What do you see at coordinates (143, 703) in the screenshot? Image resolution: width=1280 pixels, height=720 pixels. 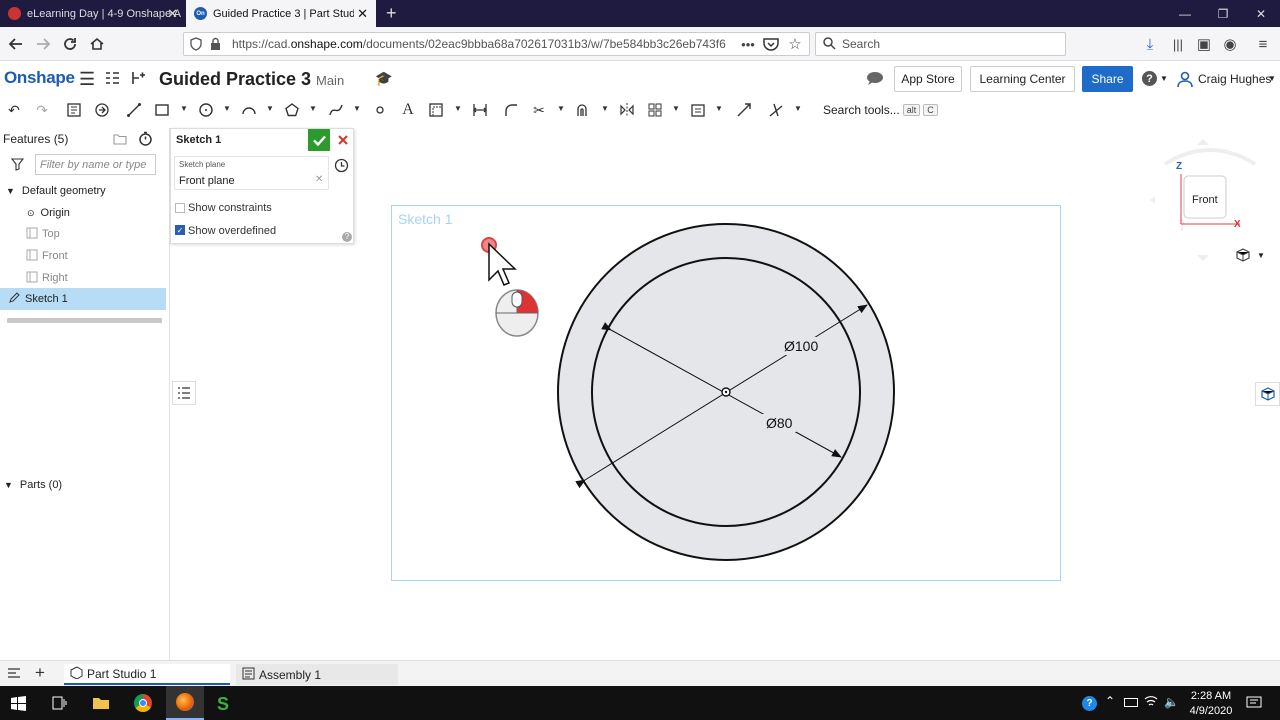 I see `chrome-icon` at bounding box center [143, 703].